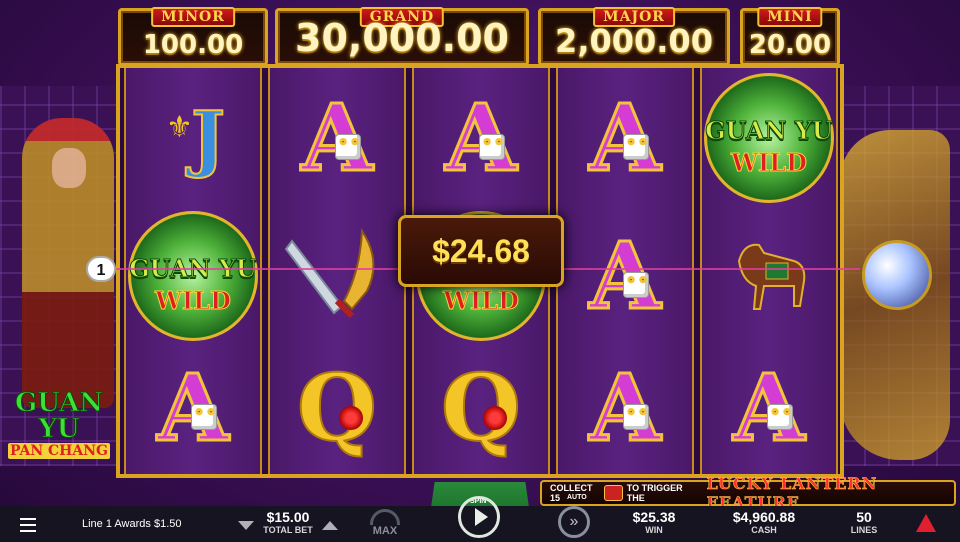  What do you see at coordinates (769, 130) in the screenshot?
I see `wild-name: GUAN YU` at bounding box center [769, 130].